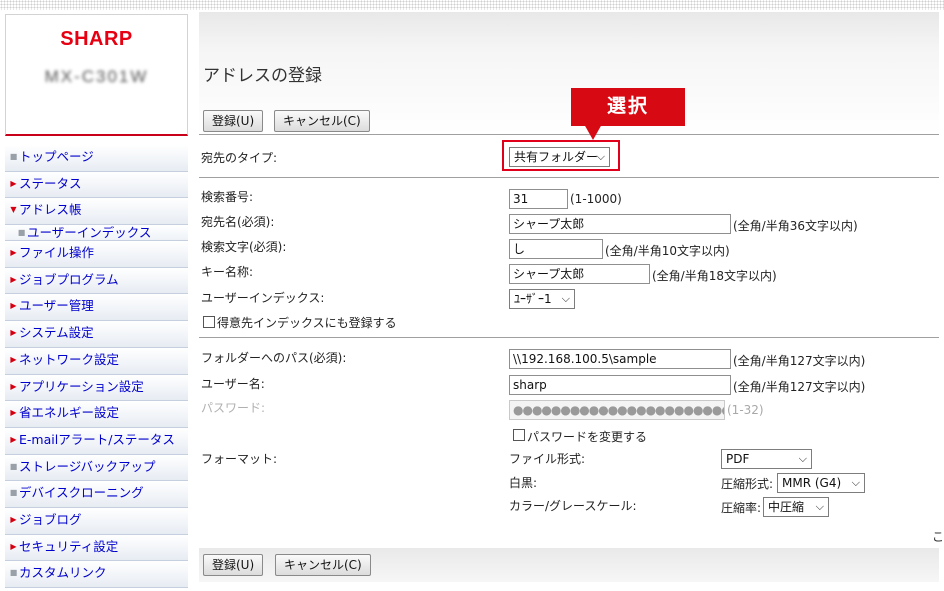 Image resolution: width=944 pixels, height=591 pixels. What do you see at coordinates (307, 323) in the screenshot?
I see `favorite-index-label: 得意先インデックスにも登録する` at bounding box center [307, 323].